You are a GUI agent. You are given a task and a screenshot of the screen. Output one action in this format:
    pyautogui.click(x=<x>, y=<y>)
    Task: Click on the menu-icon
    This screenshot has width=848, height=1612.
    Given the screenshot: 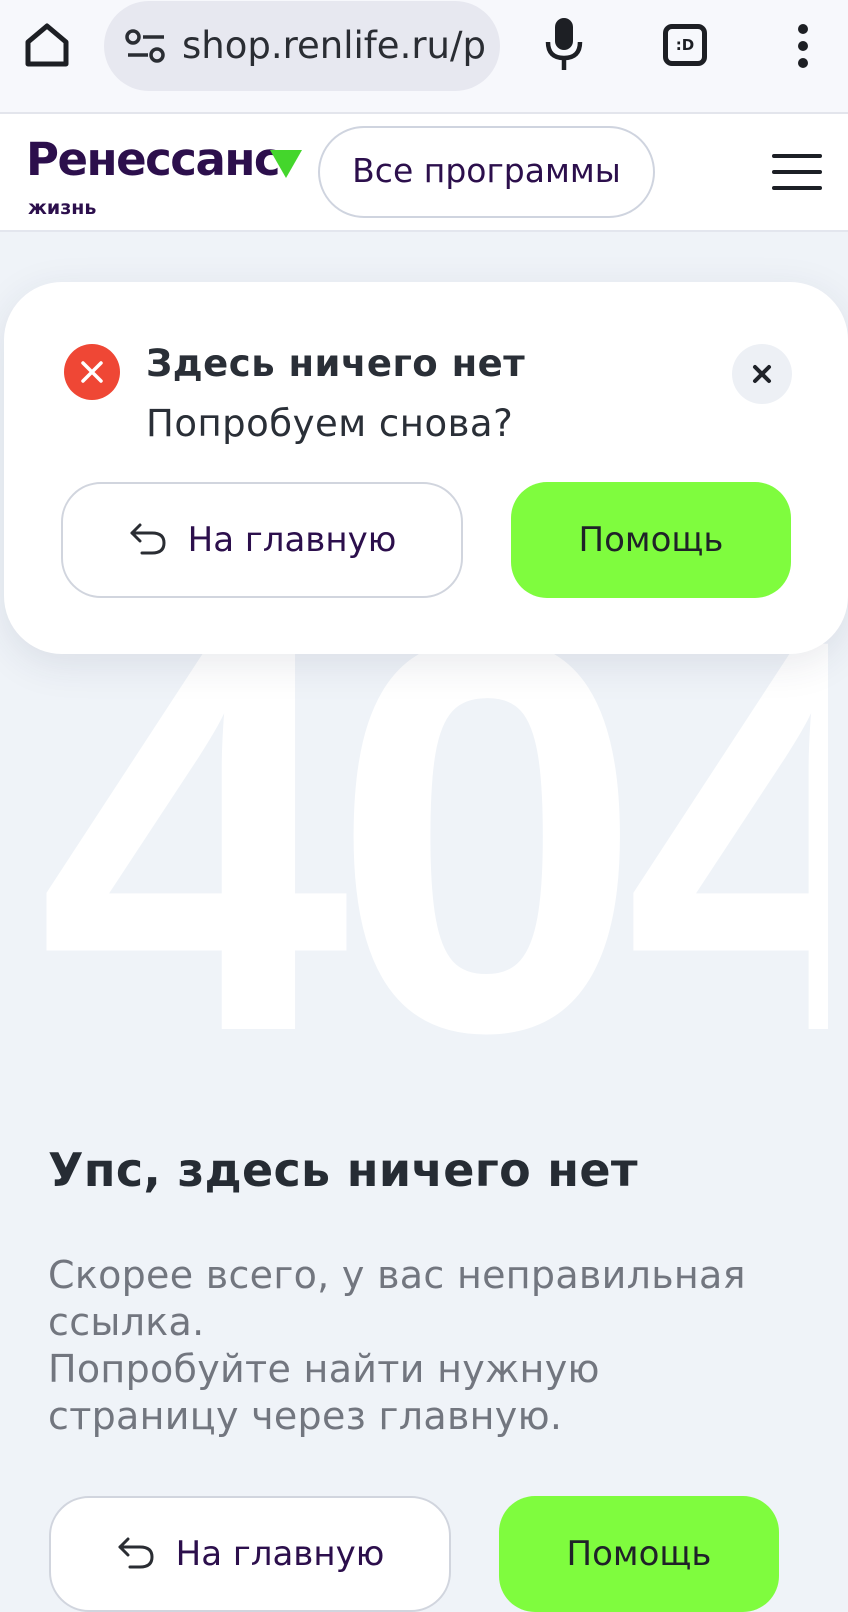 What is the action you would take?
    pyautogui.click(x=797, y=172)
    